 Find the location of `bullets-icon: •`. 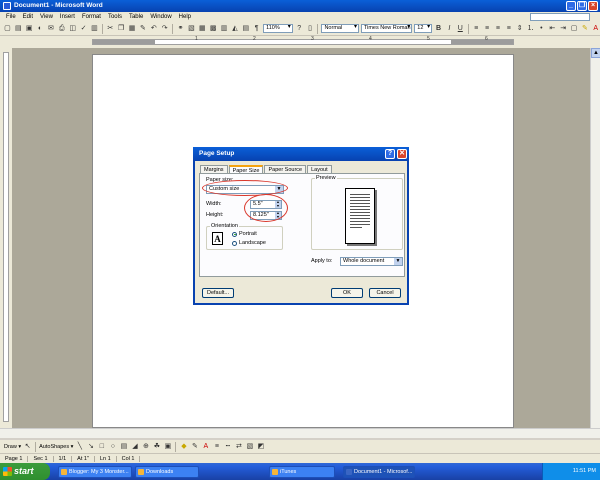

bullets-icon: • is located at coordinates (541, 28).